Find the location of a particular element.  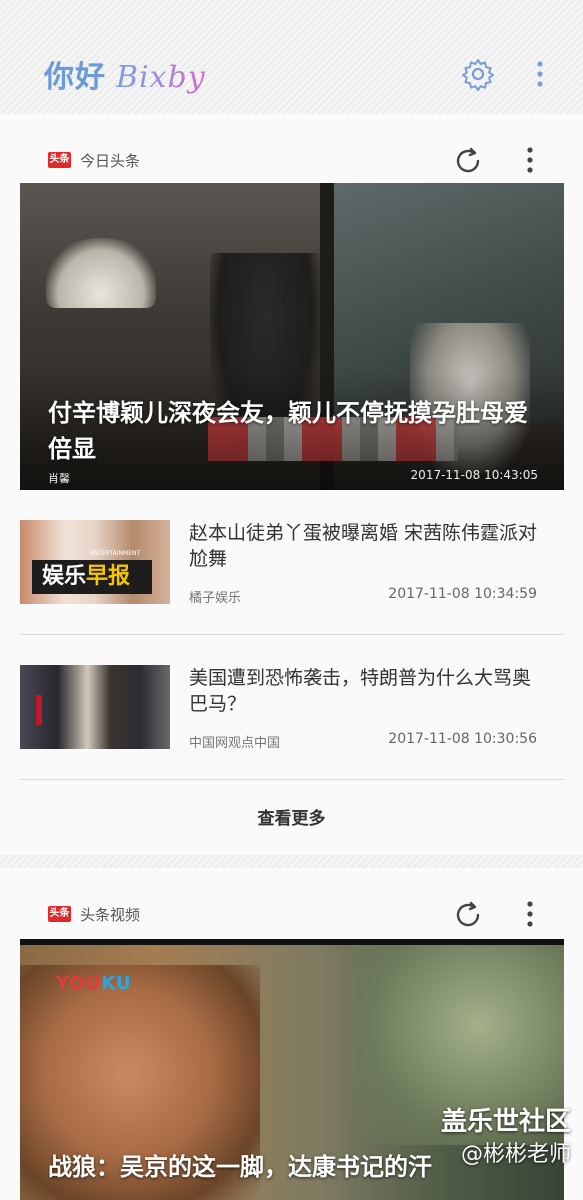

top-bar: 你好 Bixby is located at coordinates (291, 57).